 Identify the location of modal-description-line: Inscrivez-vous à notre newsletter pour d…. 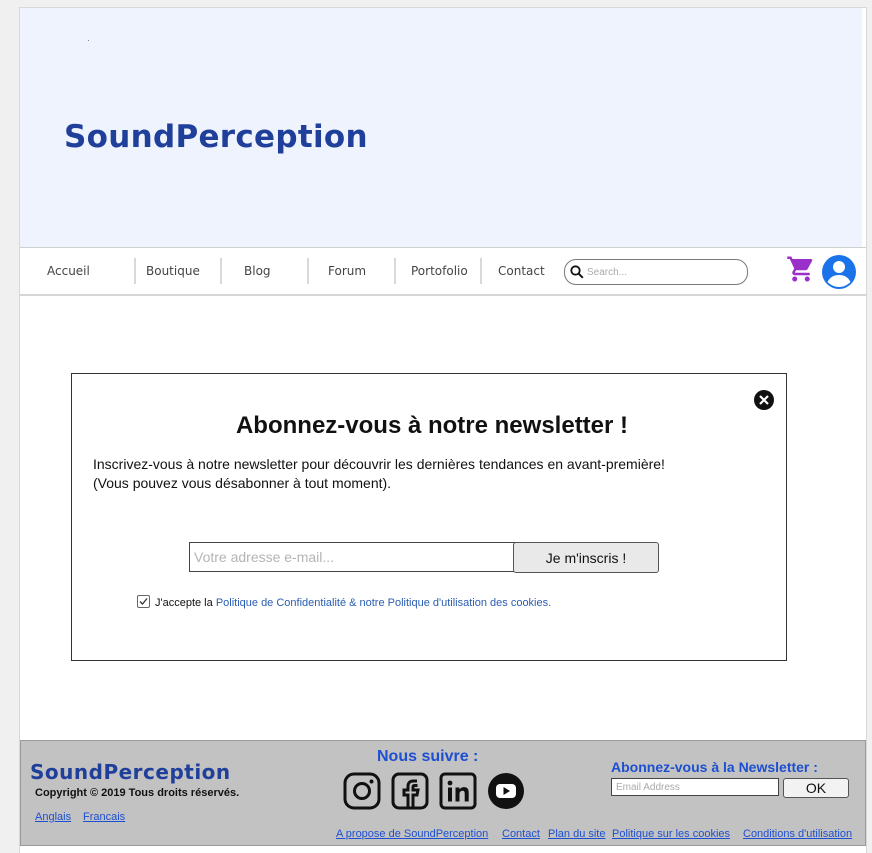
(379, 464).